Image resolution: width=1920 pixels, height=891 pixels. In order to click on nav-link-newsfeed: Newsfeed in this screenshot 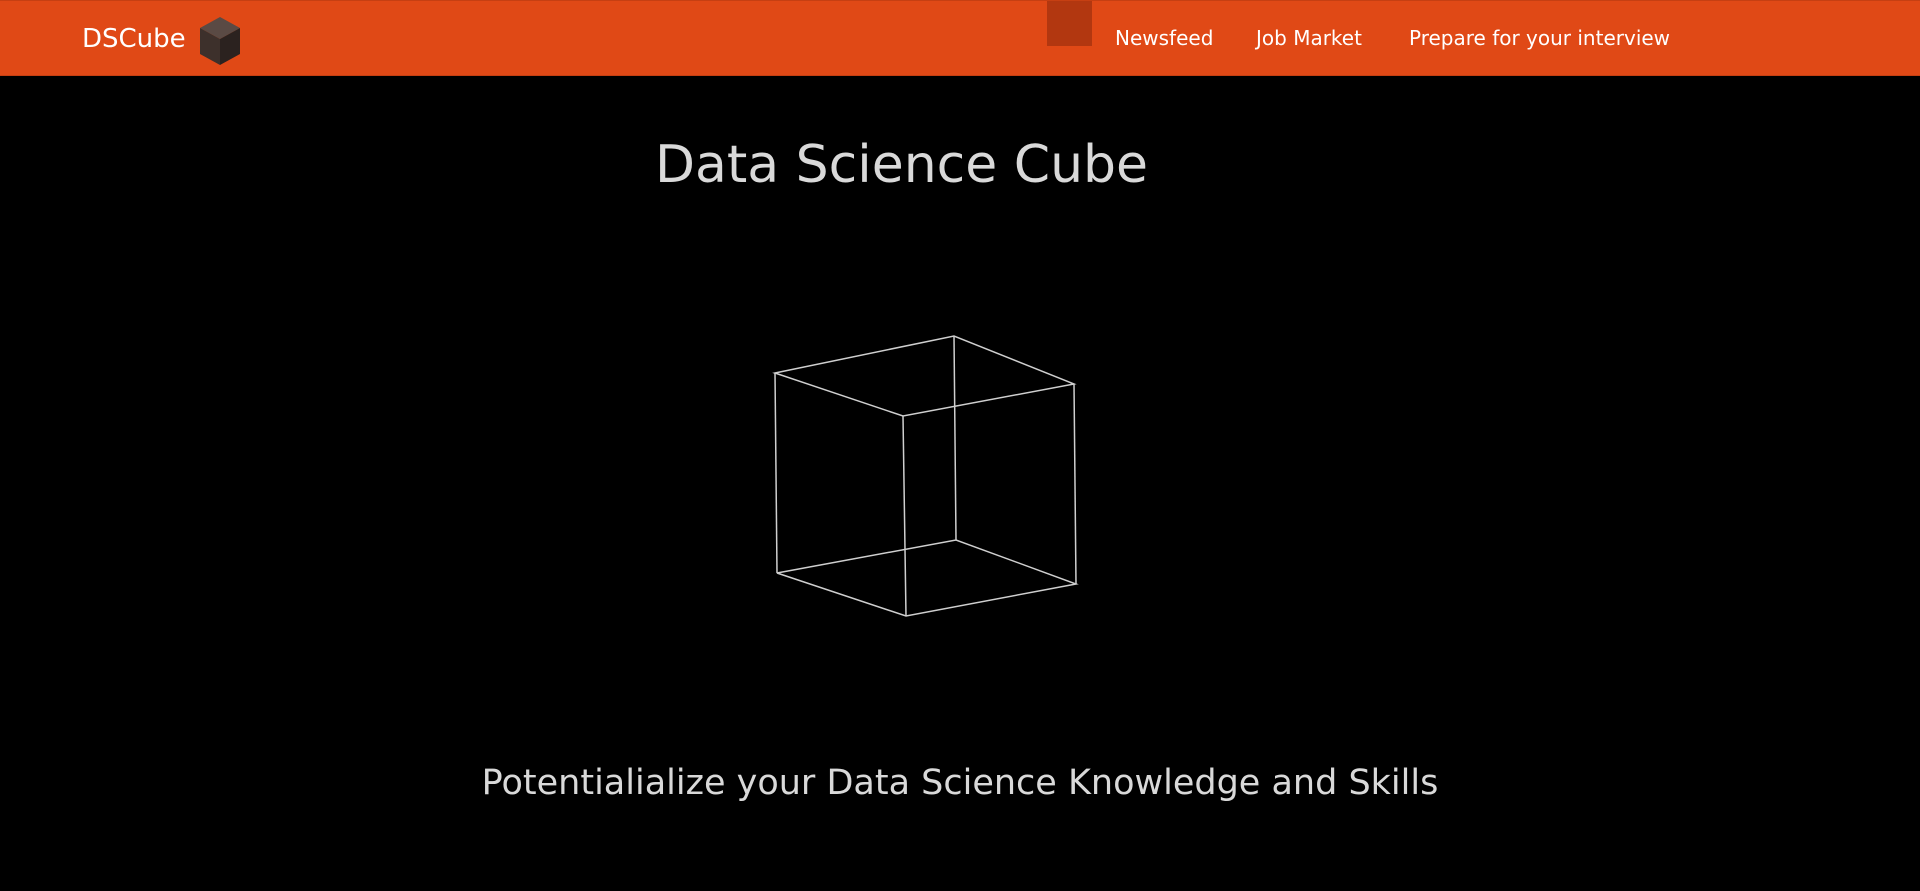, I will do `click(1164, 38)`.